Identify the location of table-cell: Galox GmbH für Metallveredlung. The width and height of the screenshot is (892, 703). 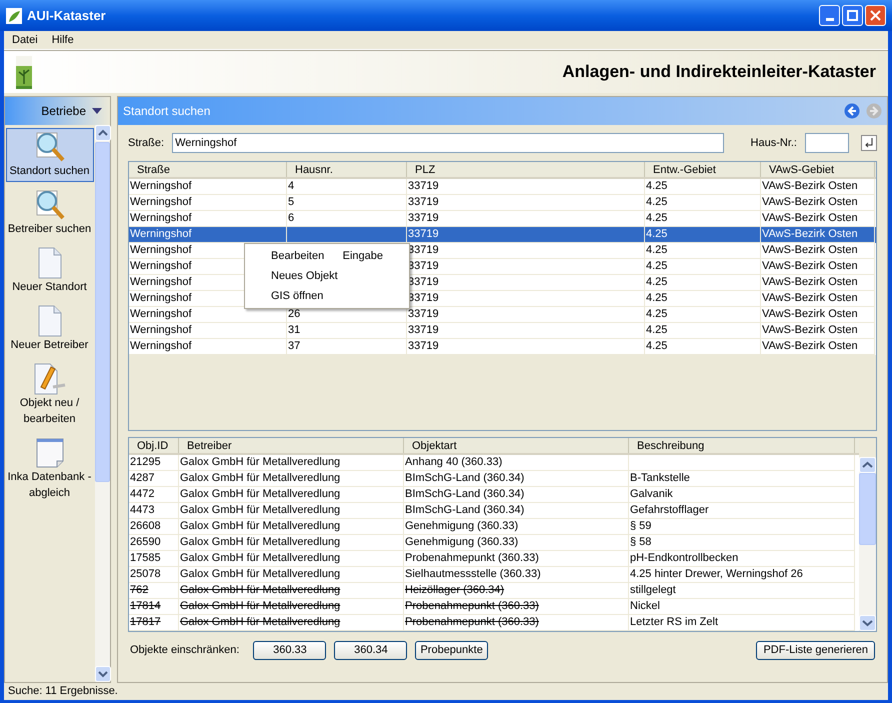
(291, 623).